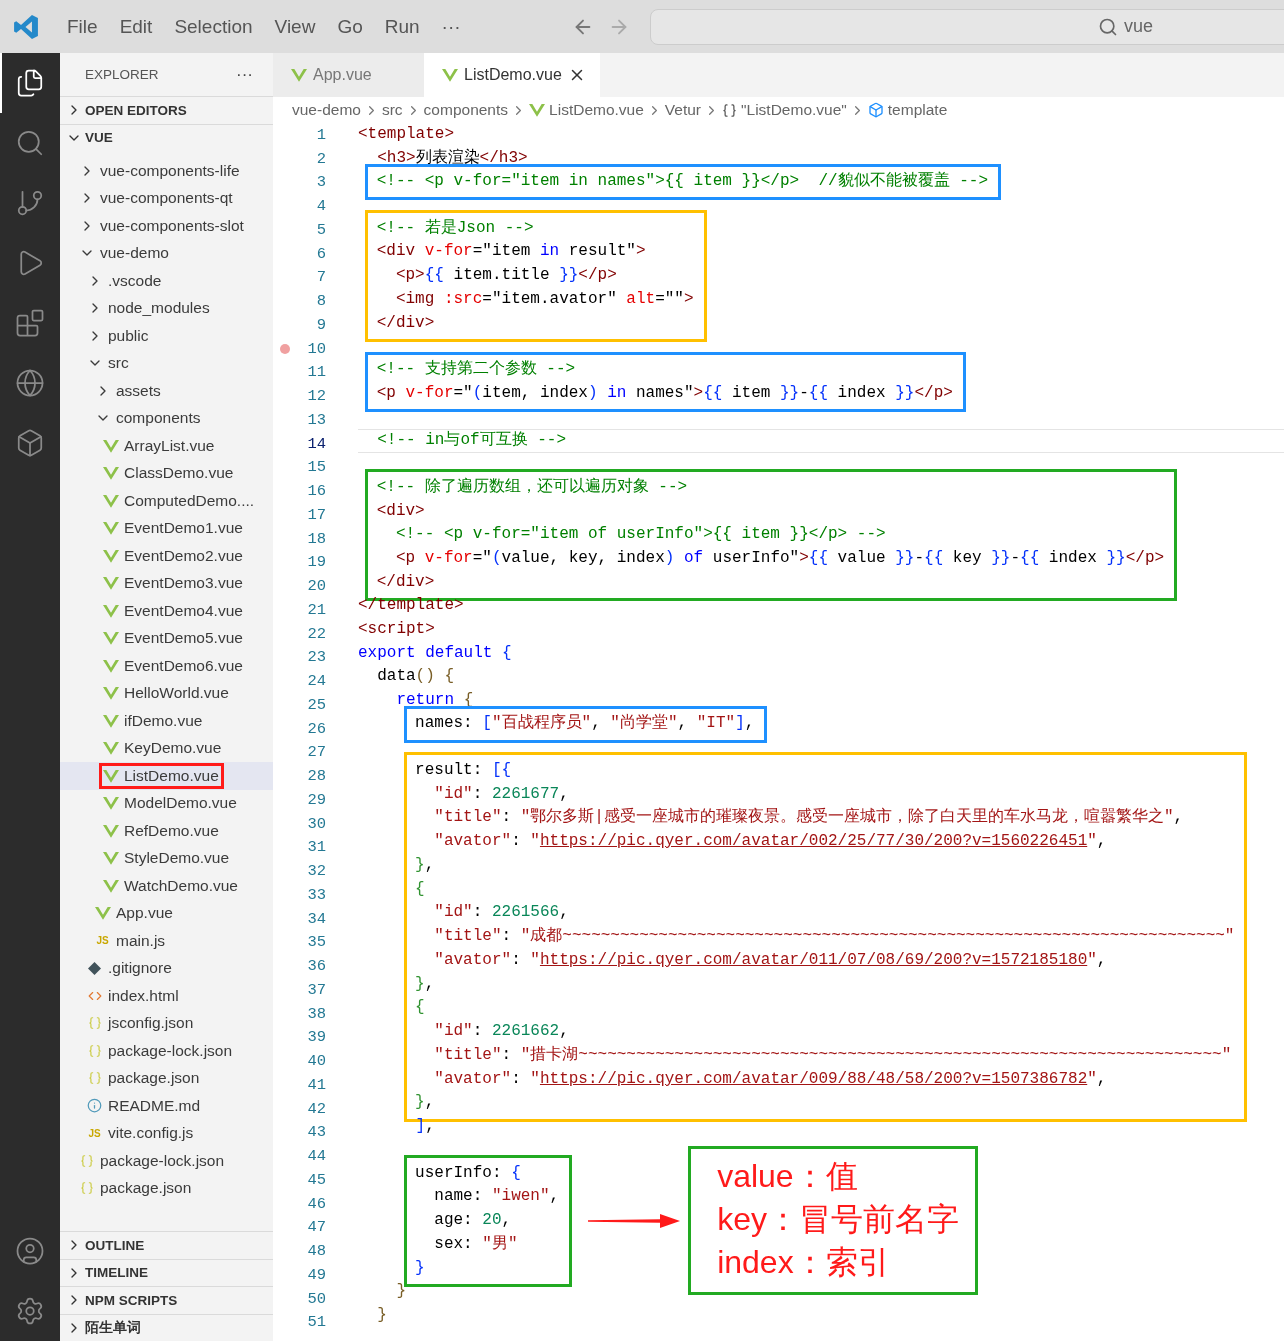  Describe the element at coordinates (166, 913) in the screenshot. I see `tree-item: App.vue` at that location.